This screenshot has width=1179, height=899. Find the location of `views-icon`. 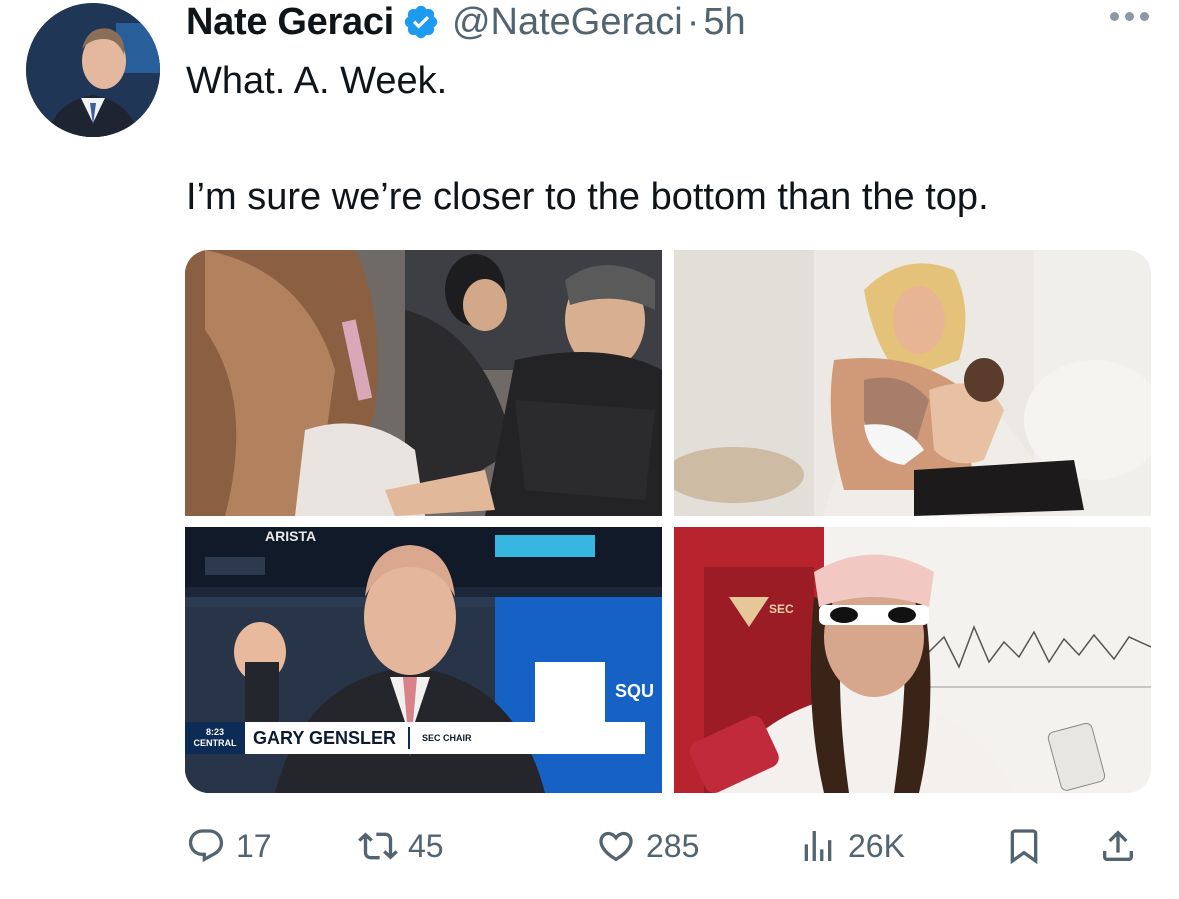

views-icon is located at coordinates (818, 846).